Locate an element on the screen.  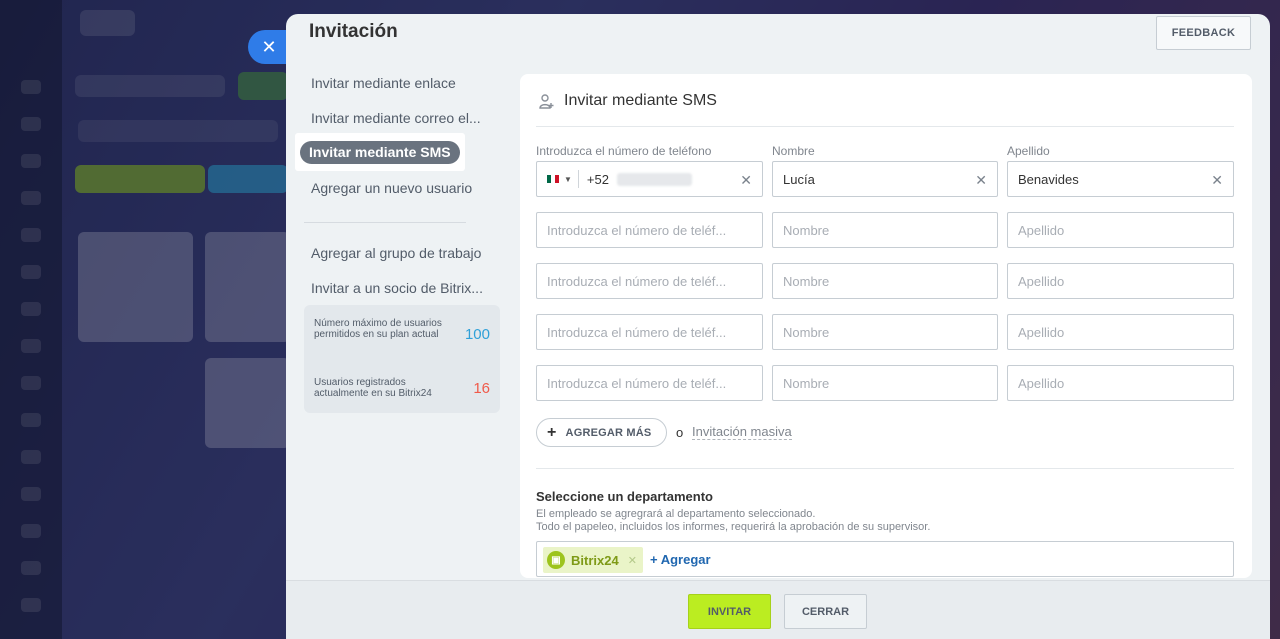
chevron-down-icon: ▼ is located at coordinates (568, 179).